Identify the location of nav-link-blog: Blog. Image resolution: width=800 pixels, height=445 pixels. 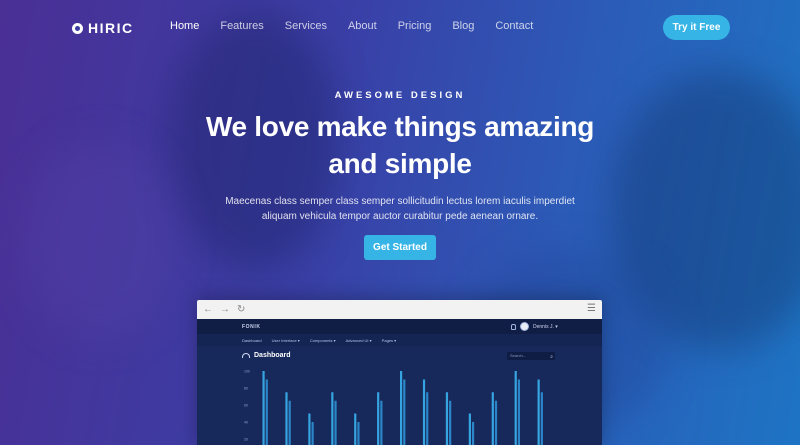
(463, 26).